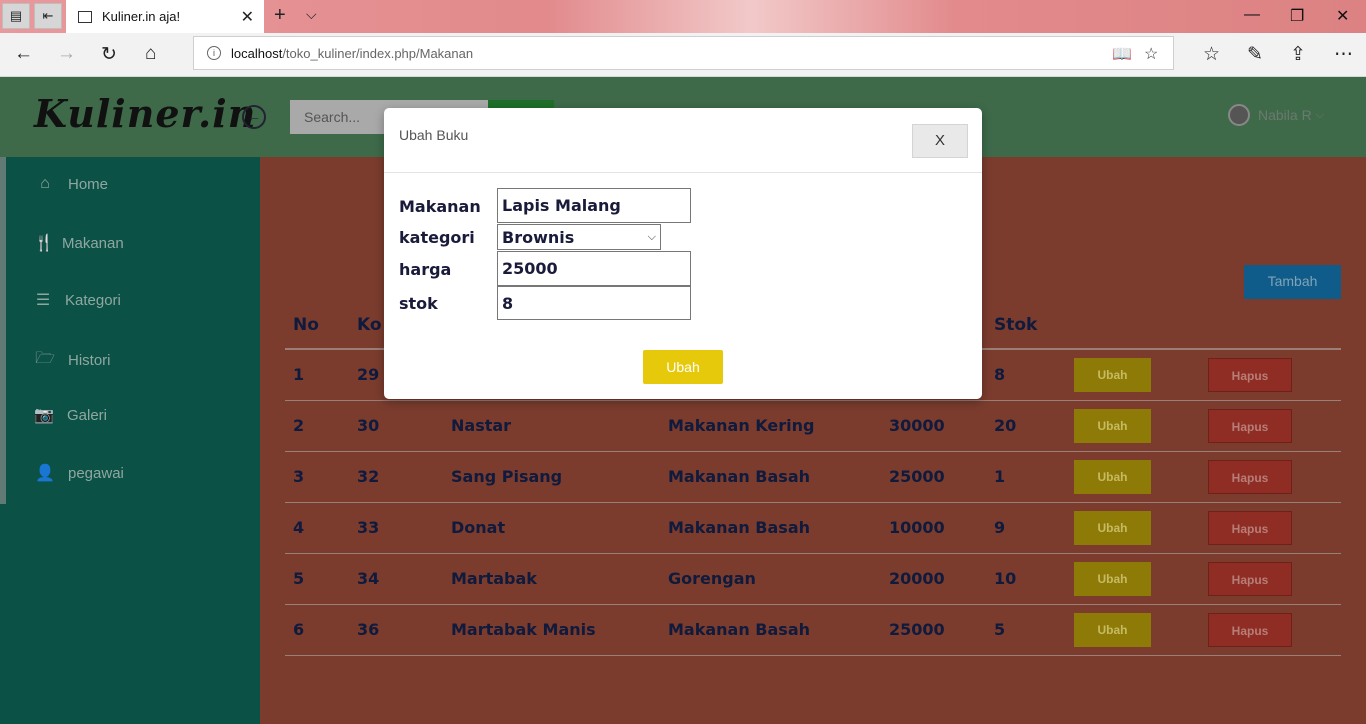  I want to click on stok-input: 8, so click(594, 303).